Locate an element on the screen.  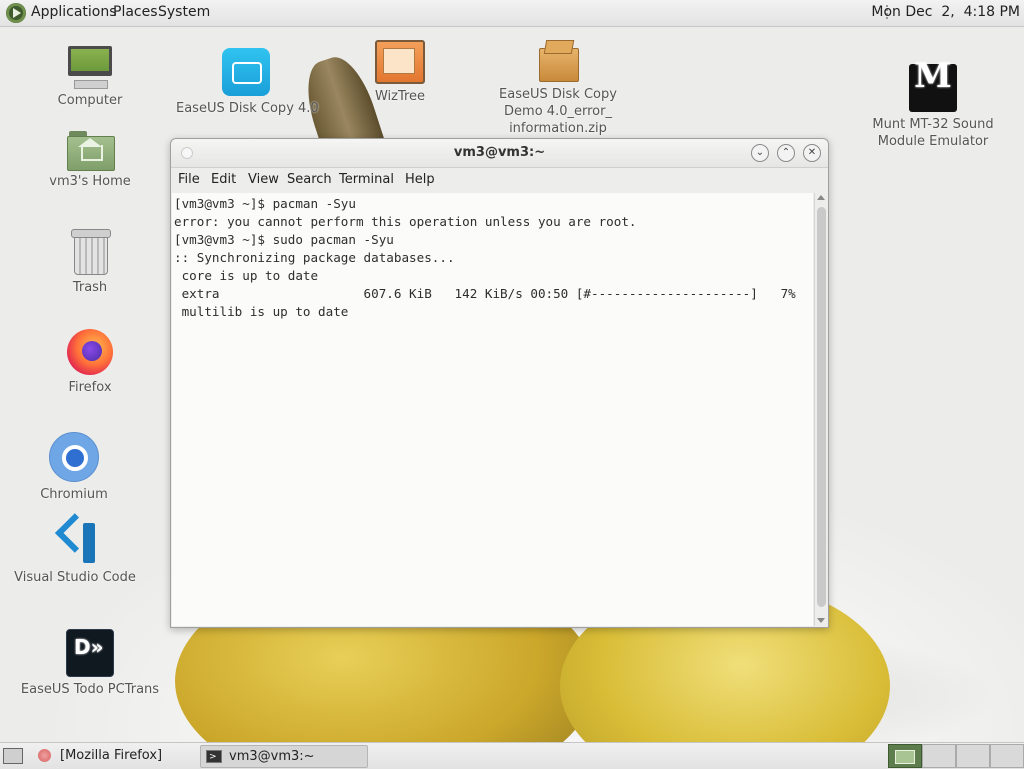
terminal-line: multilib is up to date is located at coordinates (261, 311).